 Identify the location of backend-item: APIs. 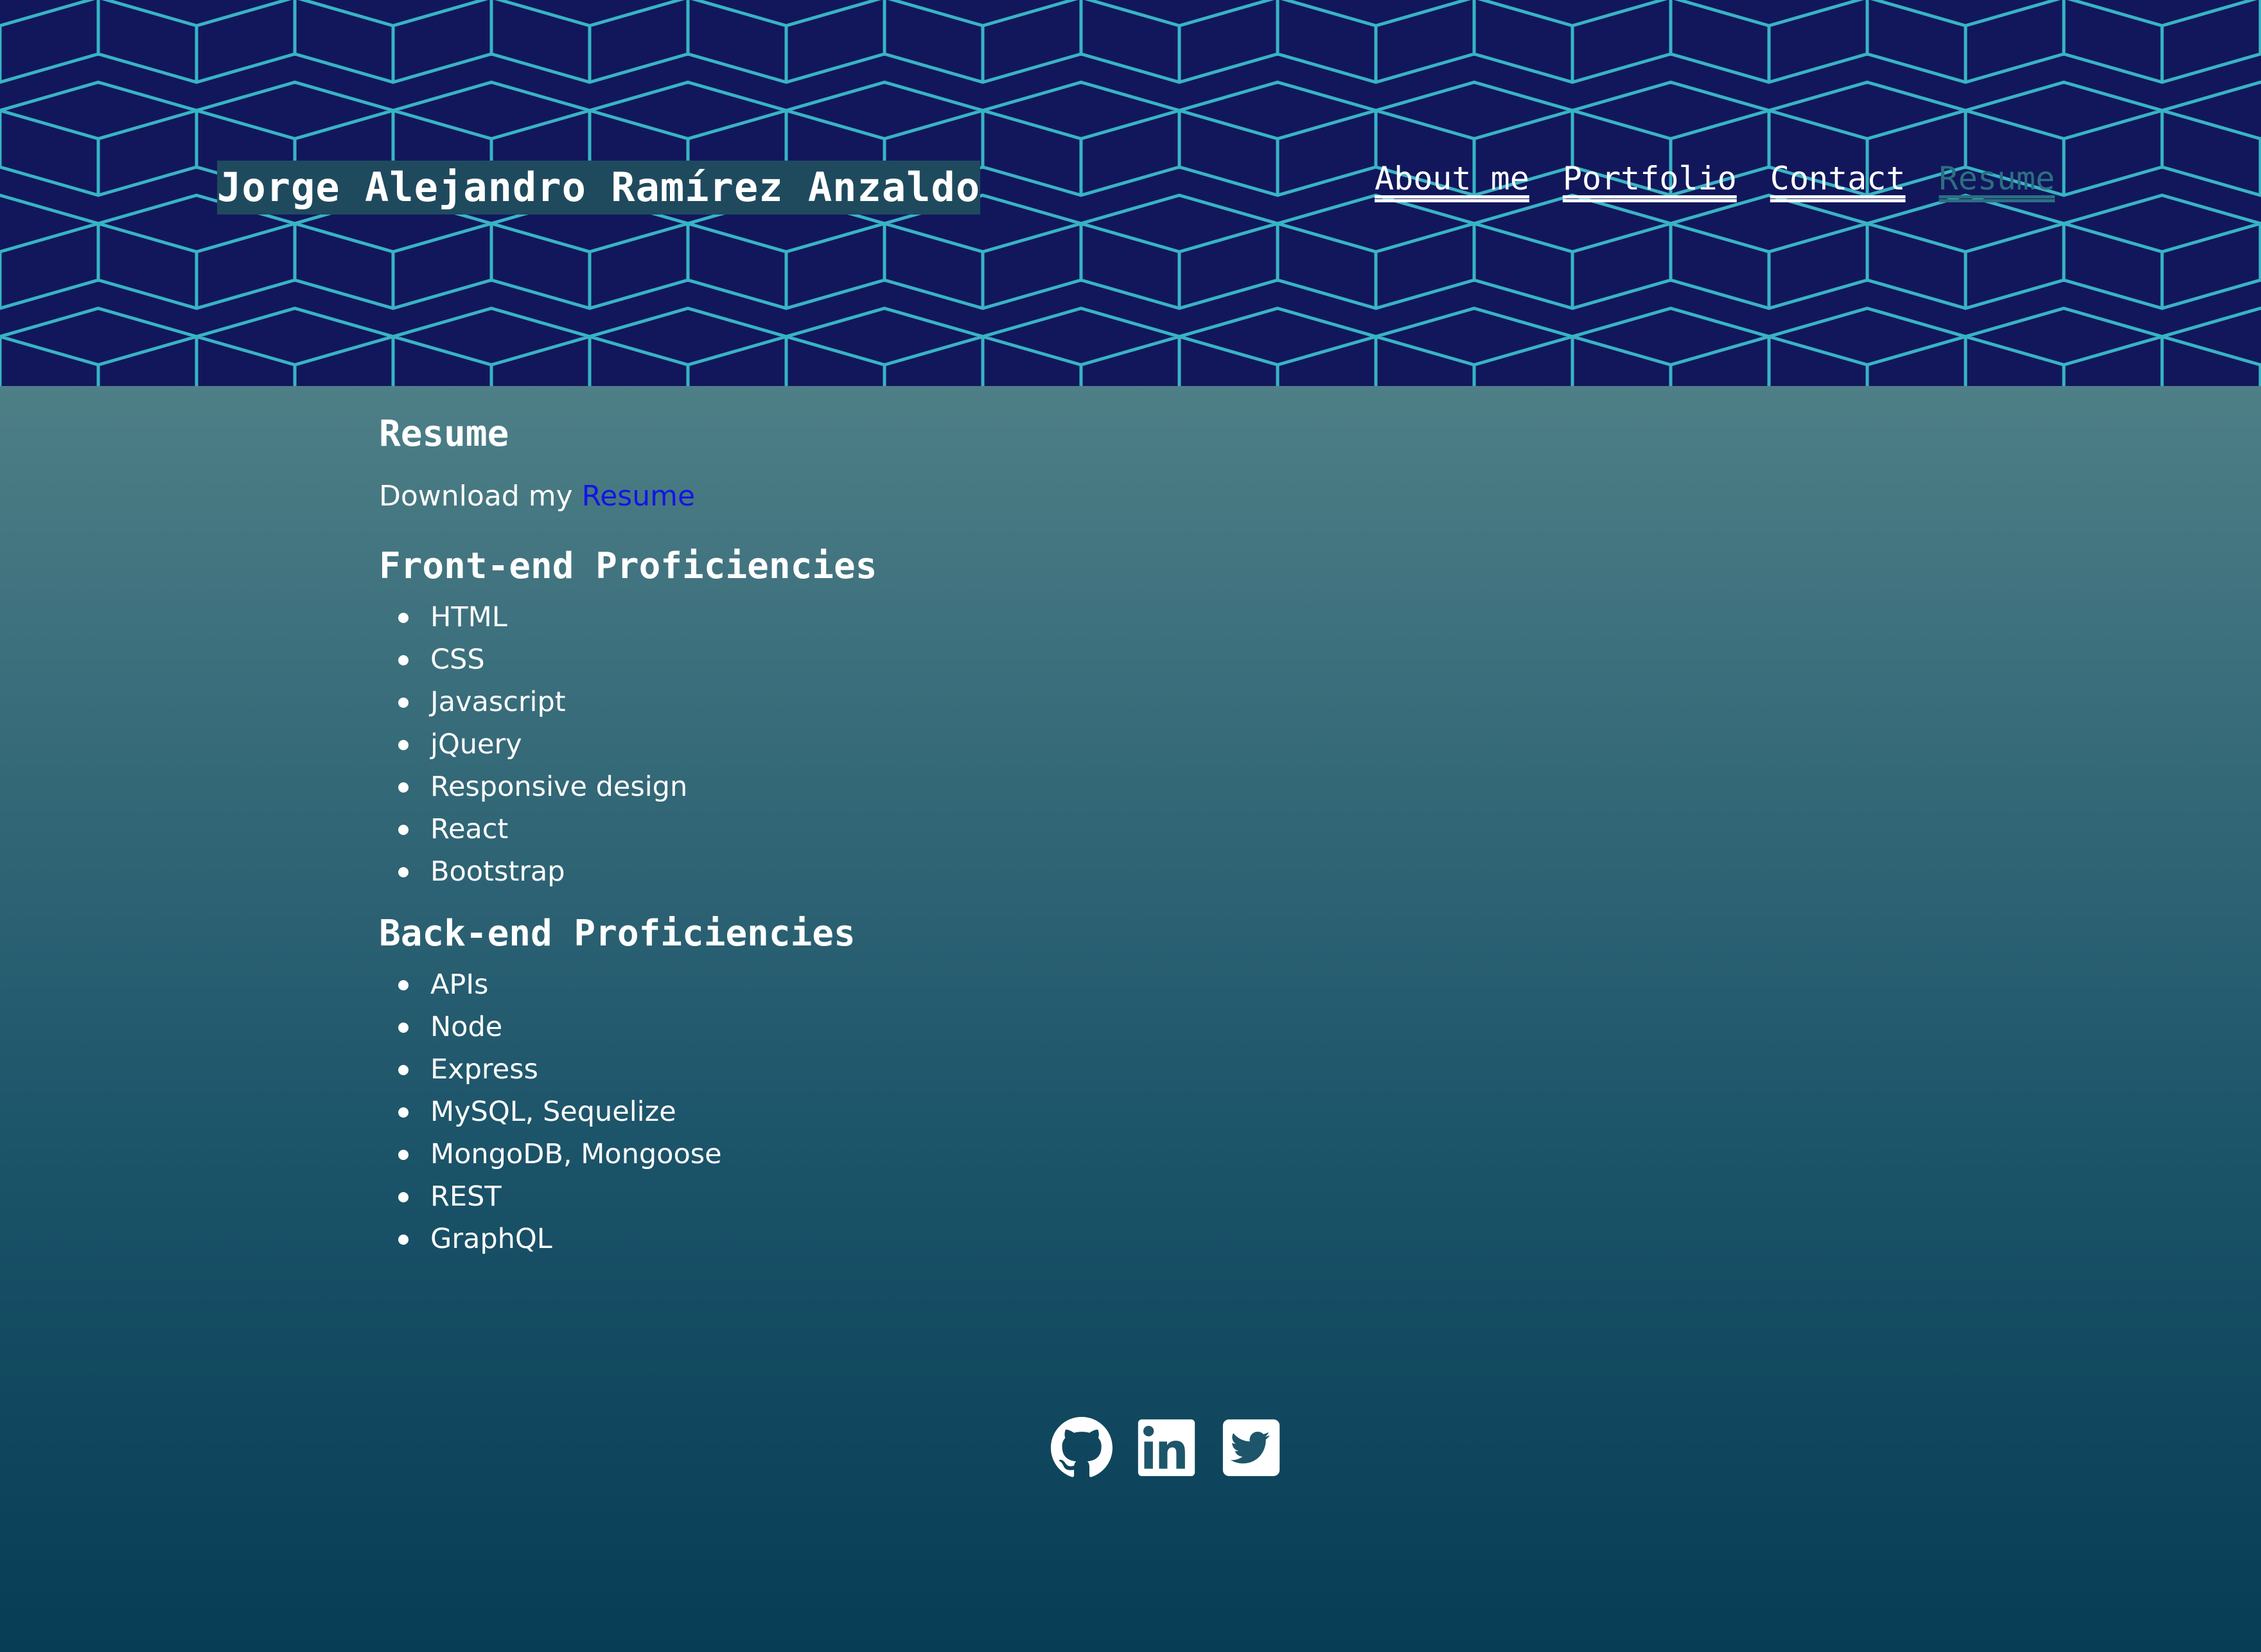
(1159, 984).